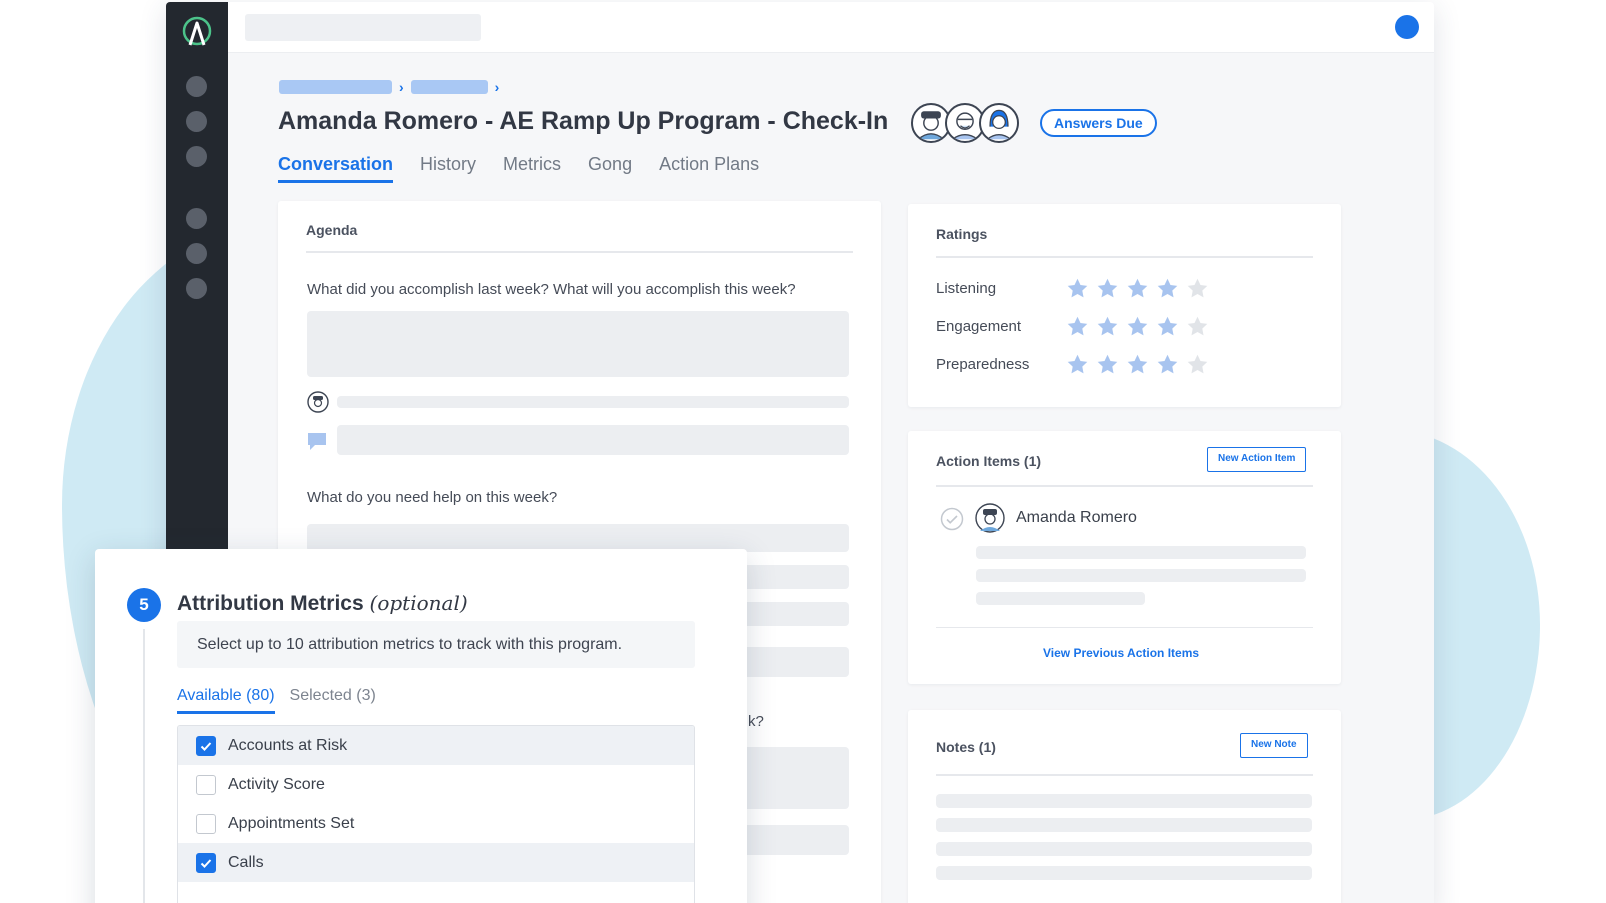 The width and height of the screenshot is (1606, 903). What do you see at coordinates (1257, 459) in the screenshot?
I see `new-action-item-button: New Action Item` at bounding box center [1257, 459].